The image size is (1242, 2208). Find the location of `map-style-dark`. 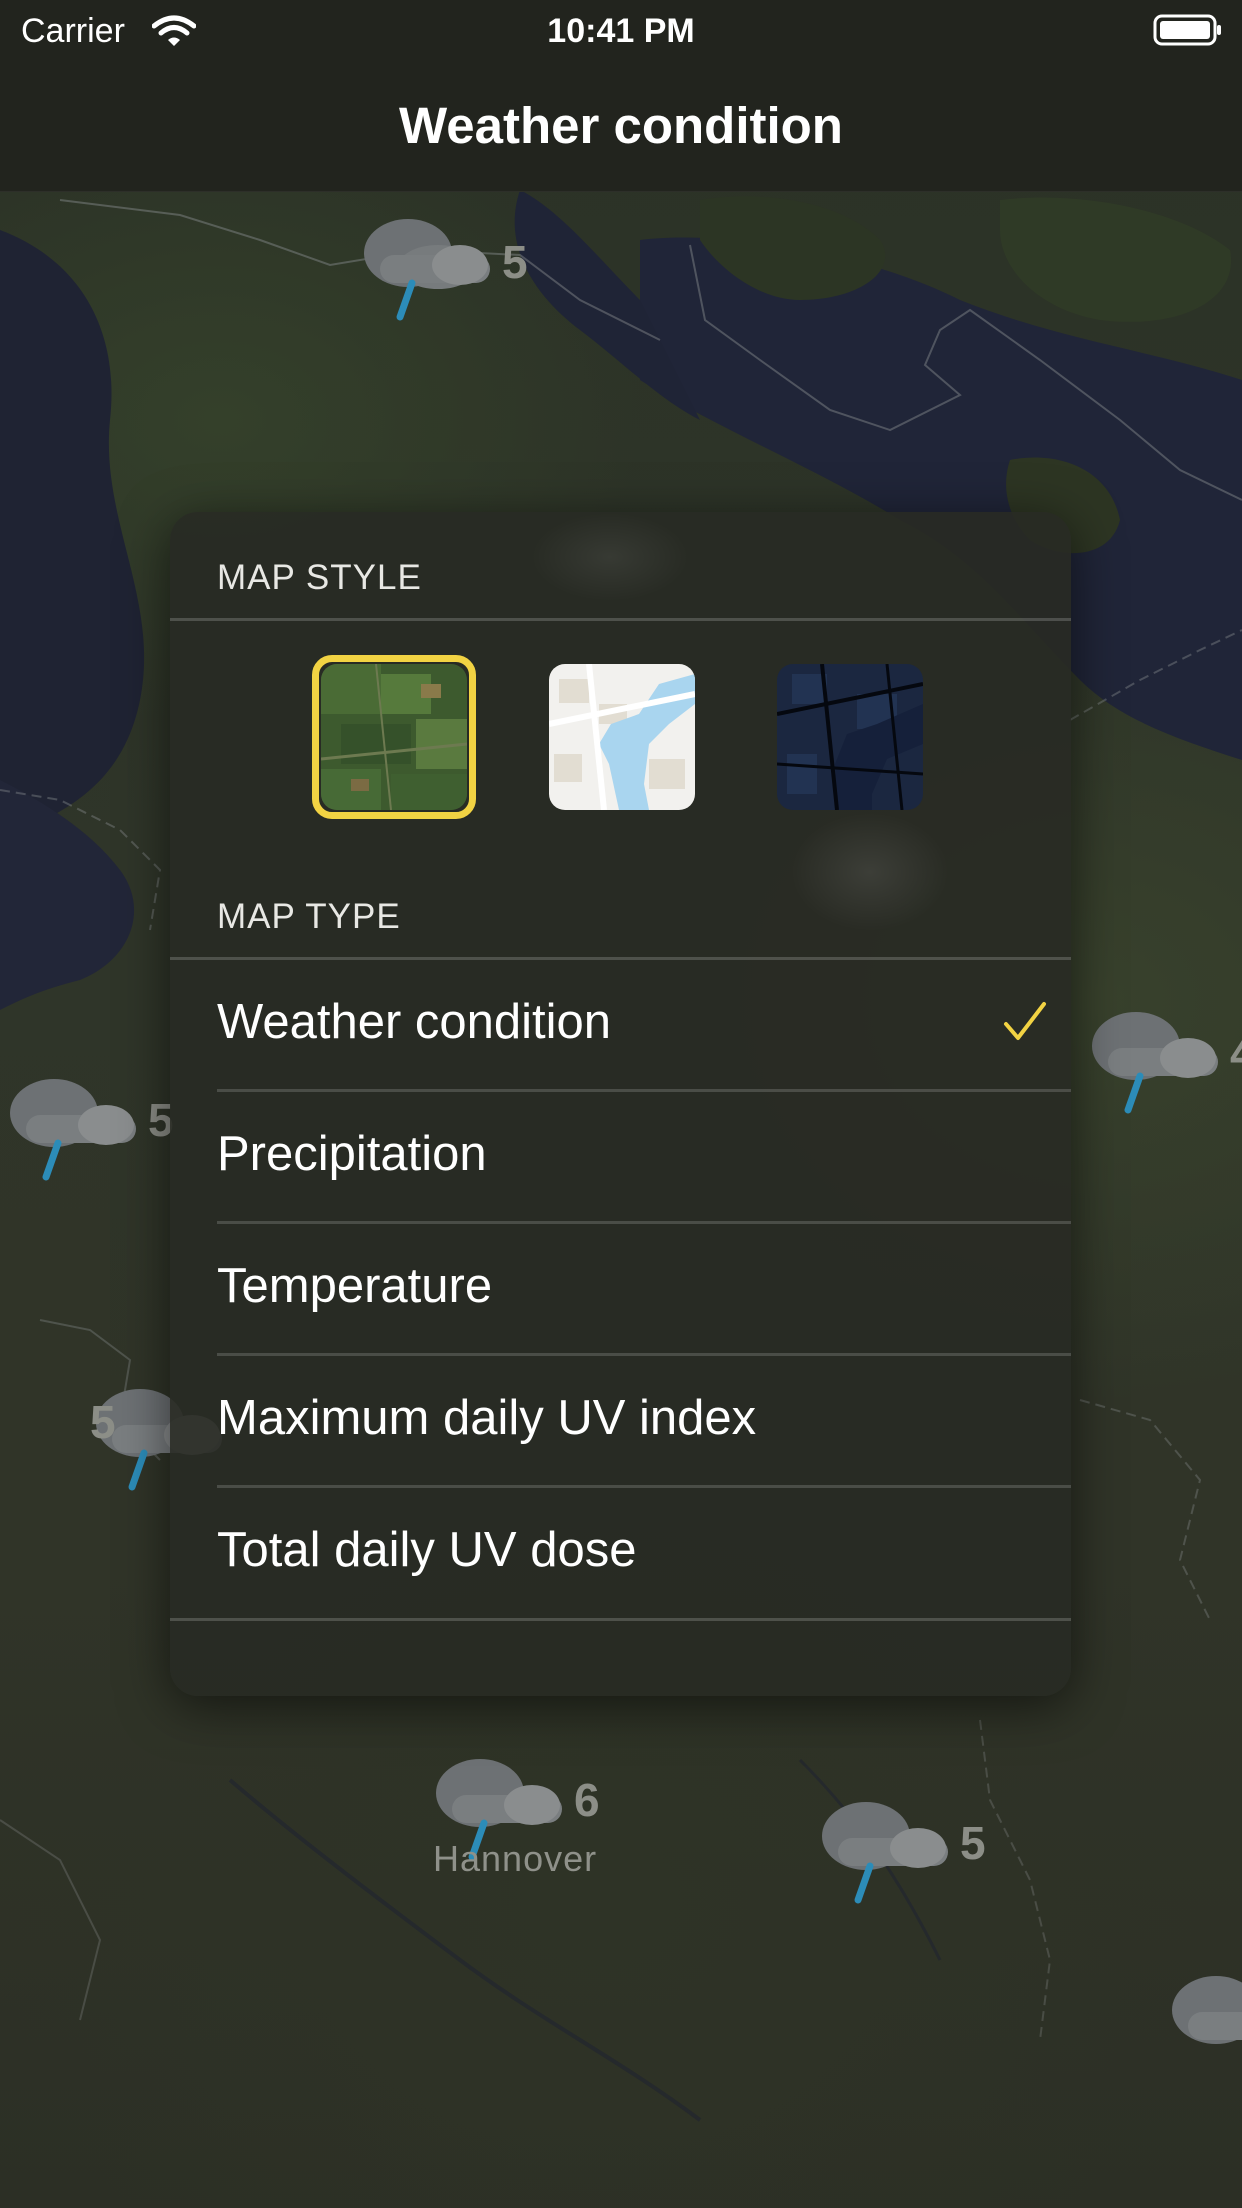

map-style-dark is located at coordinates (850, 737).